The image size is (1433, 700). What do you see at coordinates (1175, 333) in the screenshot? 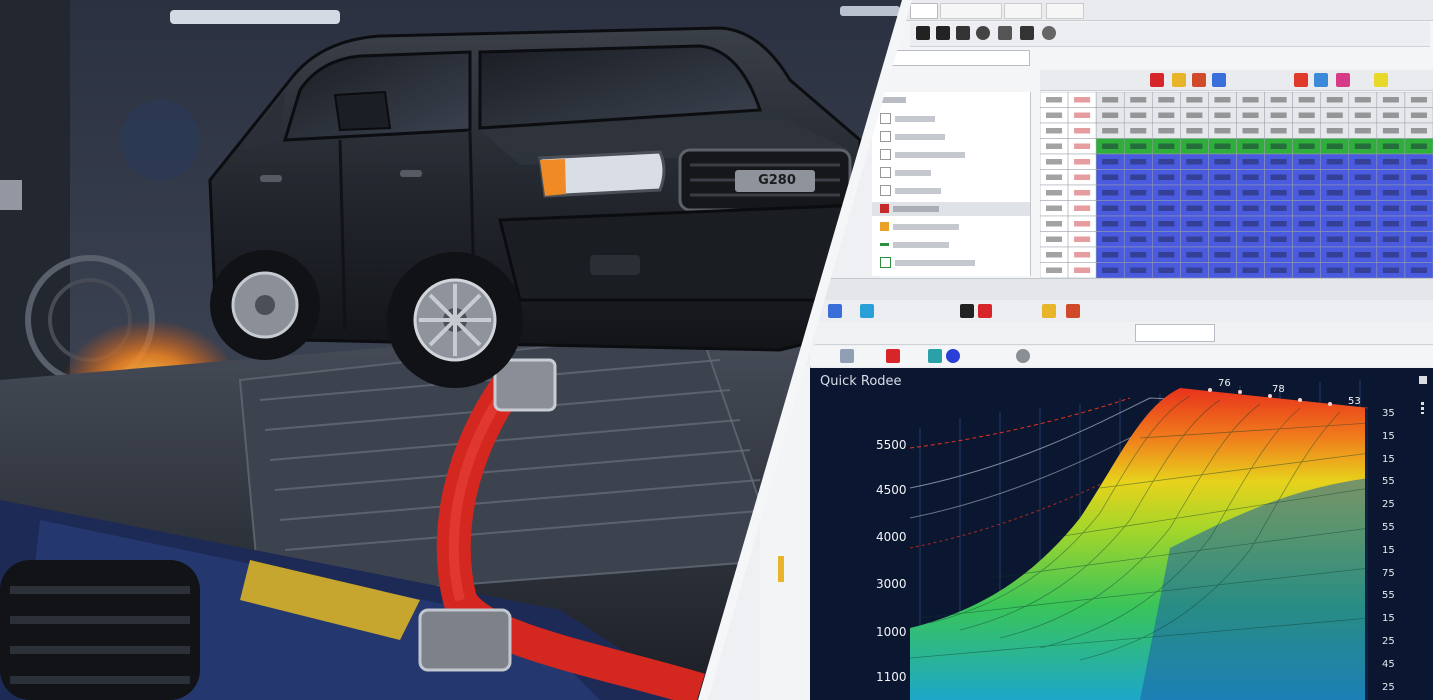
I see `tab-3d-view` at bounding box center [1175, 333].